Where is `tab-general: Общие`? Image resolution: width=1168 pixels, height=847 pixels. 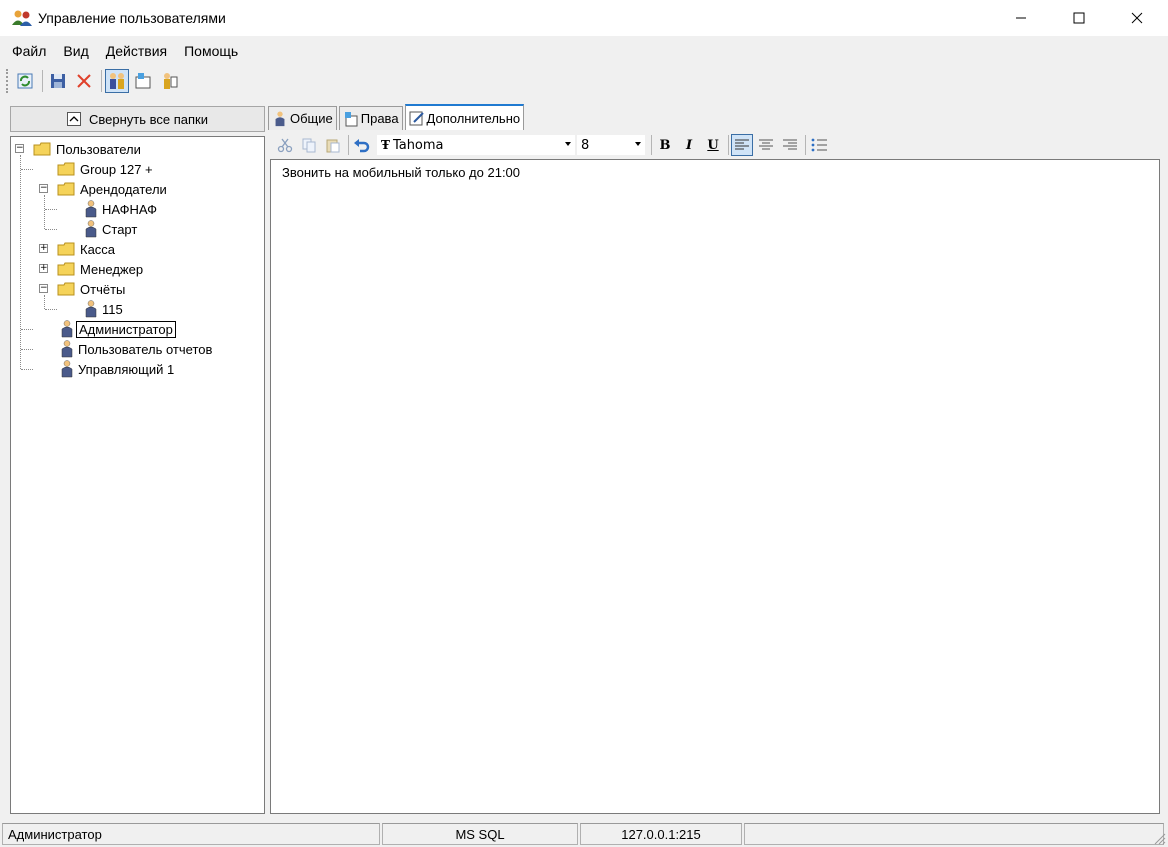
tab-general: Общие is located at coordinates (302, 118).